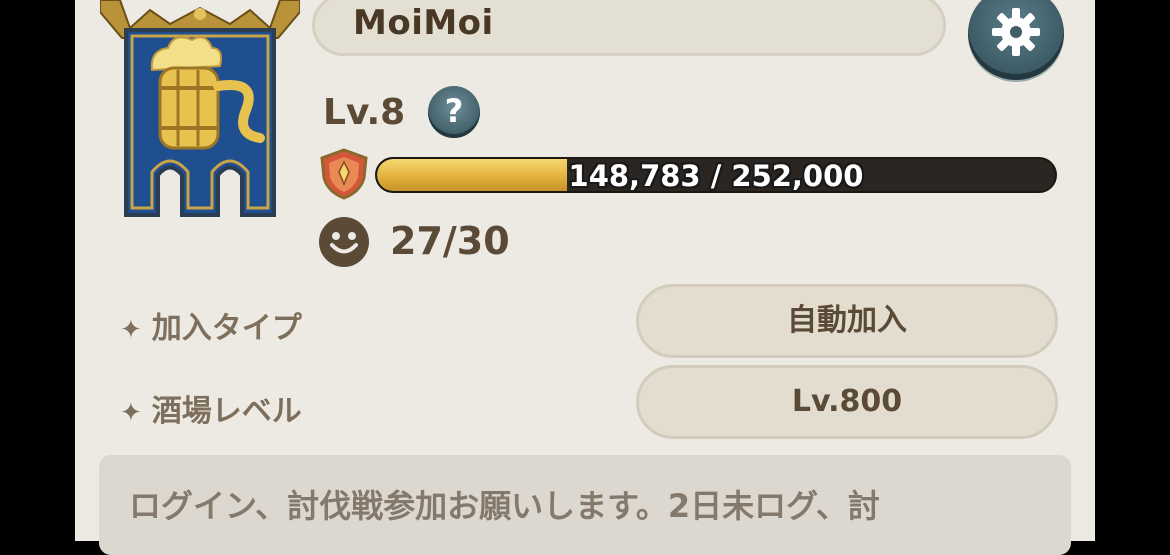 Image resolution: width=1170 pixels, height=555 pixels. What do you see at coordinates (344, 174) in the screenshot?
I see `shield-crest-icon` at bounding box center [344, 174].